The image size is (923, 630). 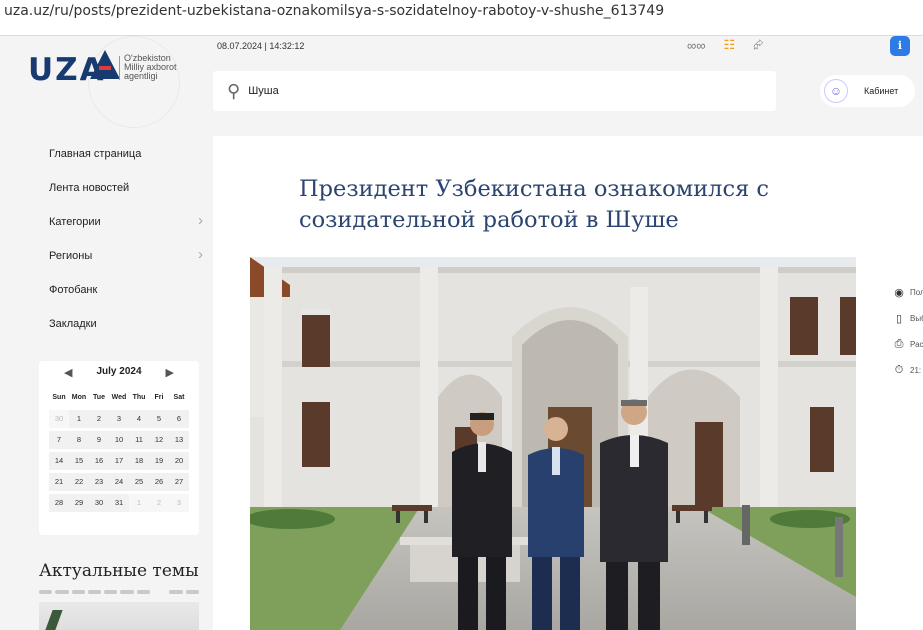 I want to click on calendar-month-label: July 2024, so click(x=119, y=371).